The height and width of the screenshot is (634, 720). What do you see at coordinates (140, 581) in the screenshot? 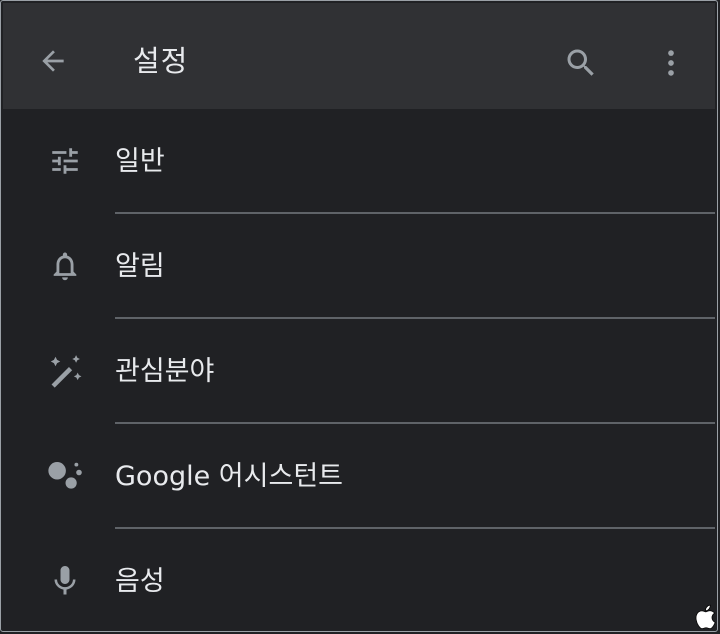
I see `settings-item-label: 음성` at bounding box center [140, 581].